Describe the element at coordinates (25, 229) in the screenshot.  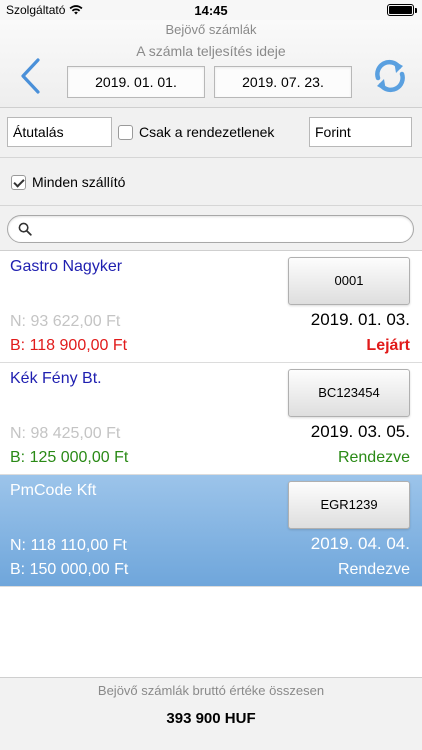
I see `search-icon` at that location.